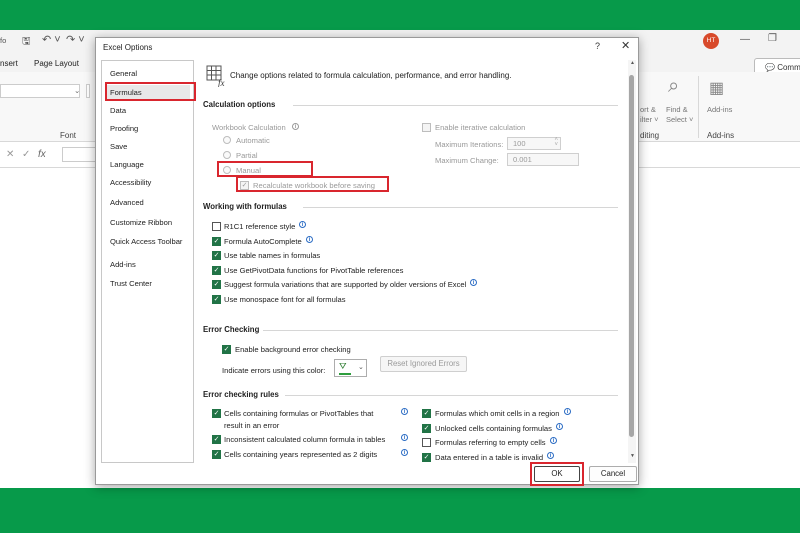 The height and width of the screenshot is (533, 800). I want to click on error-checking-title: Error Checking, so click(231, 329).